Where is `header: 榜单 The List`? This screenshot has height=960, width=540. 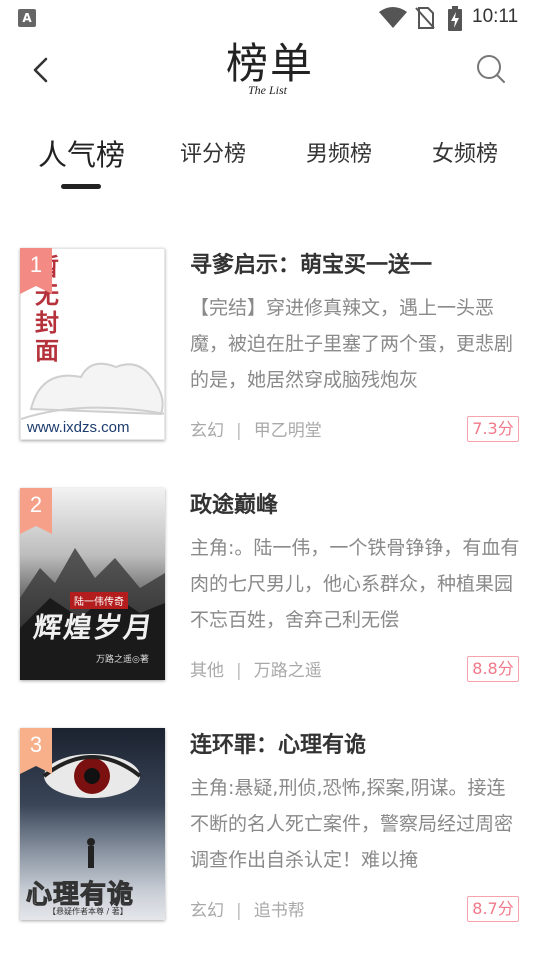
header: 榜单 The List is located at coordinates (270, 71).